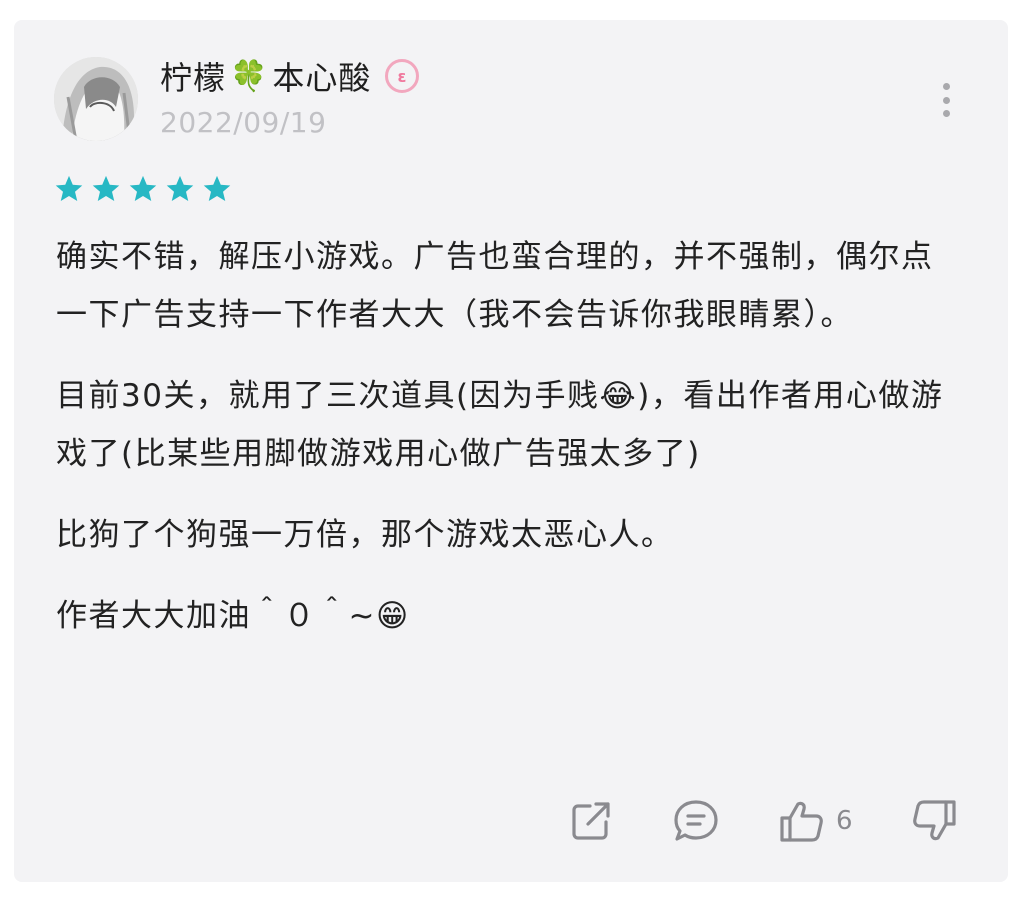  I want to click on avatar, so click(96, 99).